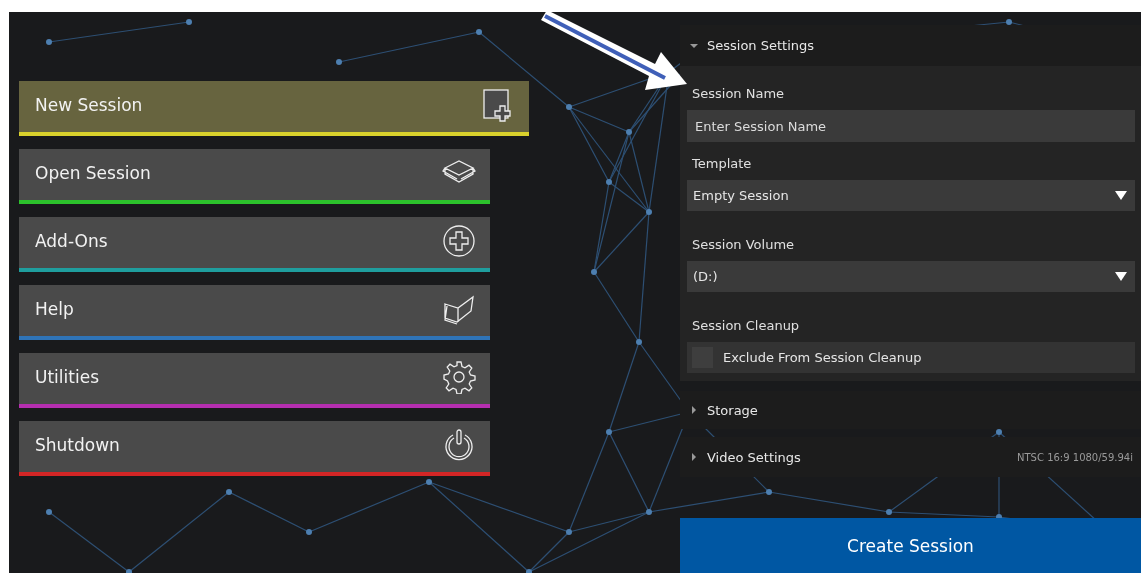  What do you see at coordinates (738, 94) in the screenshot?
I see `field-label: Session Name` at bounding box center [738, 94].